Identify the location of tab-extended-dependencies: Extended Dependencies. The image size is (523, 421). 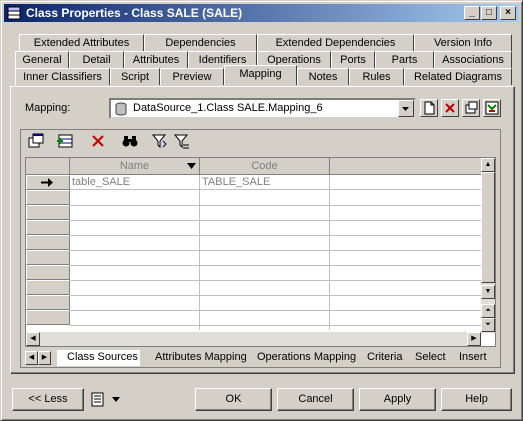
(335, 42).